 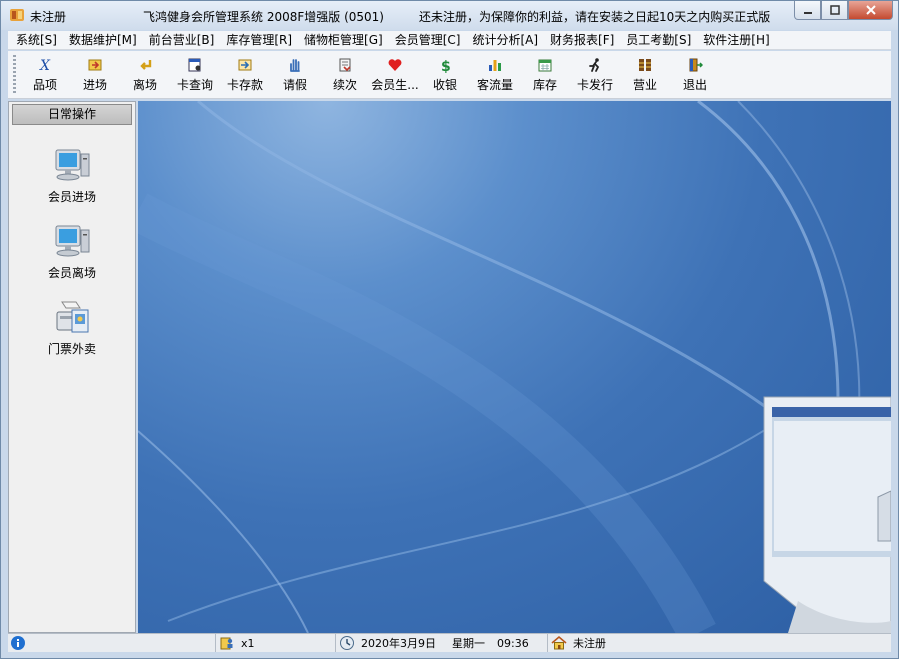 What do you see at coordinates (36, 40) in the screenshot?
I see `menu-system: 系统[S]` at bounding box center [36, 40].